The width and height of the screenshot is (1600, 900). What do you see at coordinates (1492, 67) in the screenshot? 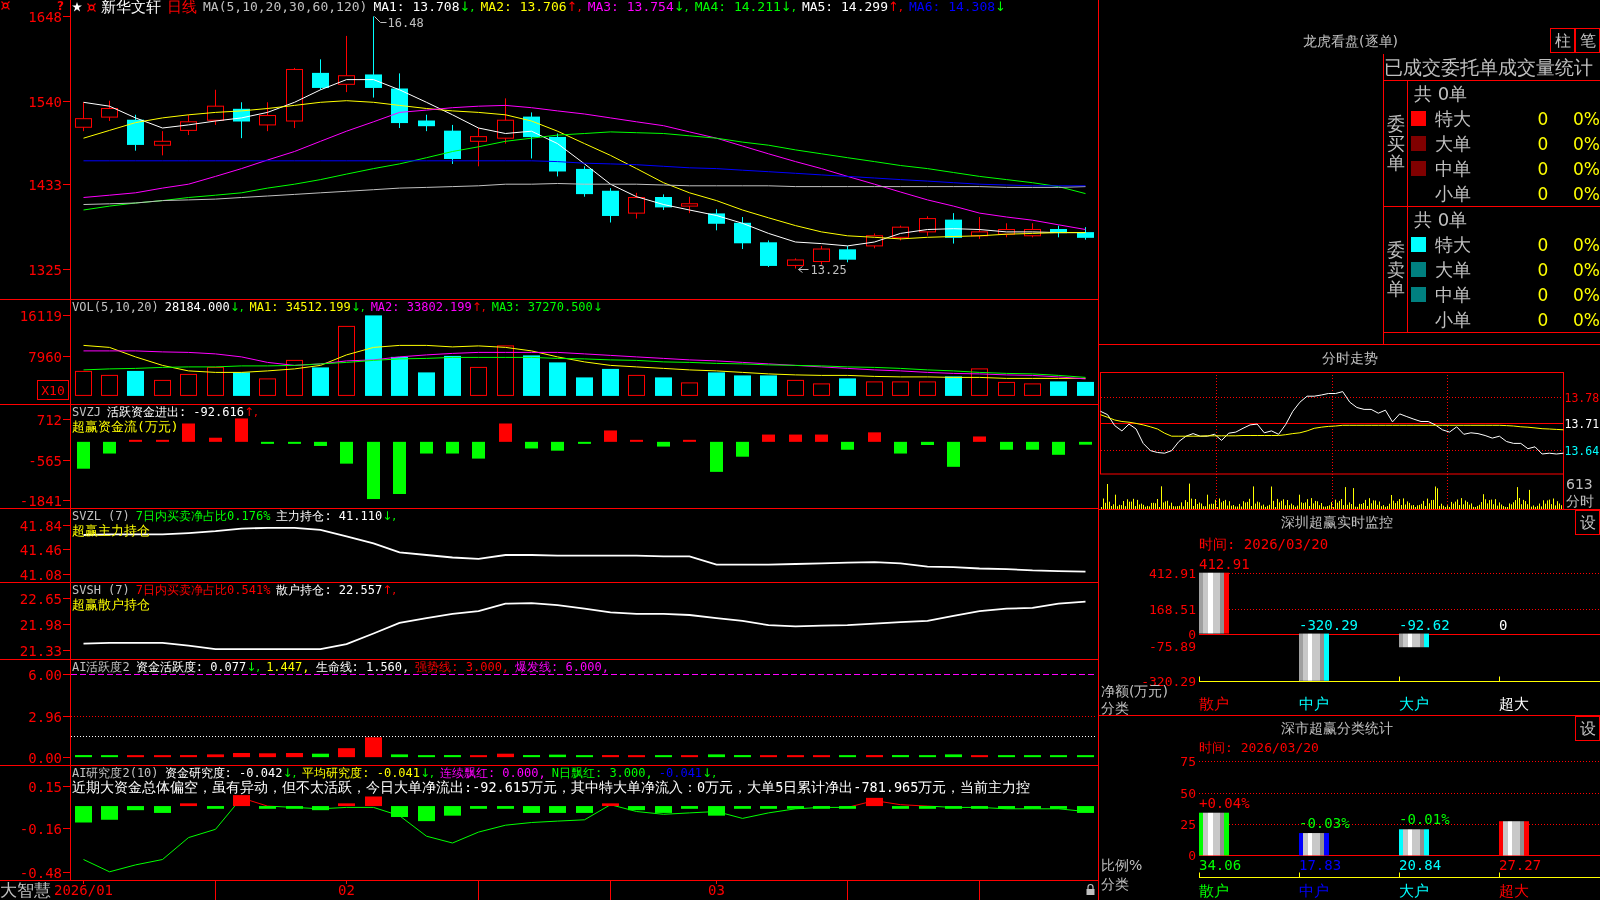
I see `table-heading: 已成交委托单成交量统计` at bounding box center [1492, 67].